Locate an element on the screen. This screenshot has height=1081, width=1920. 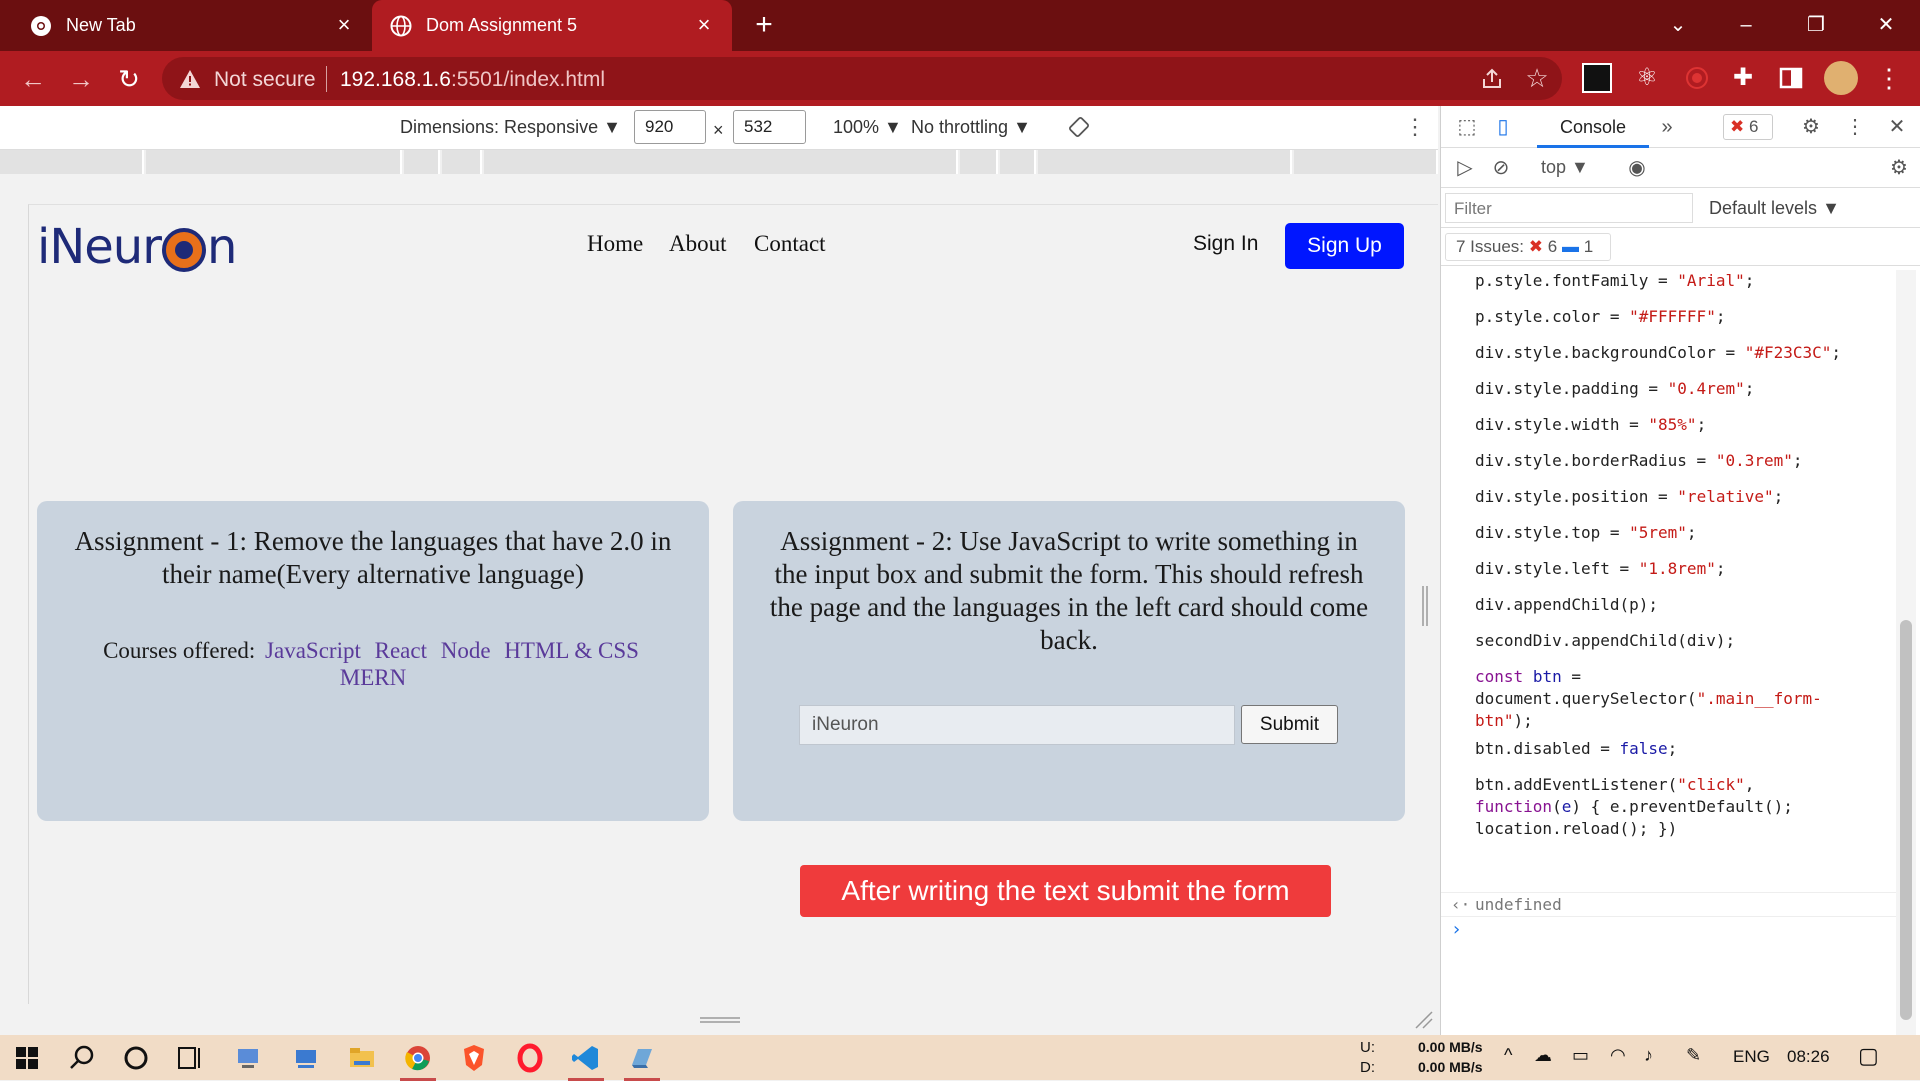
issues-bar: 7 Issues: ✖ 6 ▬ 1 is located at coordinates (1680, 247).